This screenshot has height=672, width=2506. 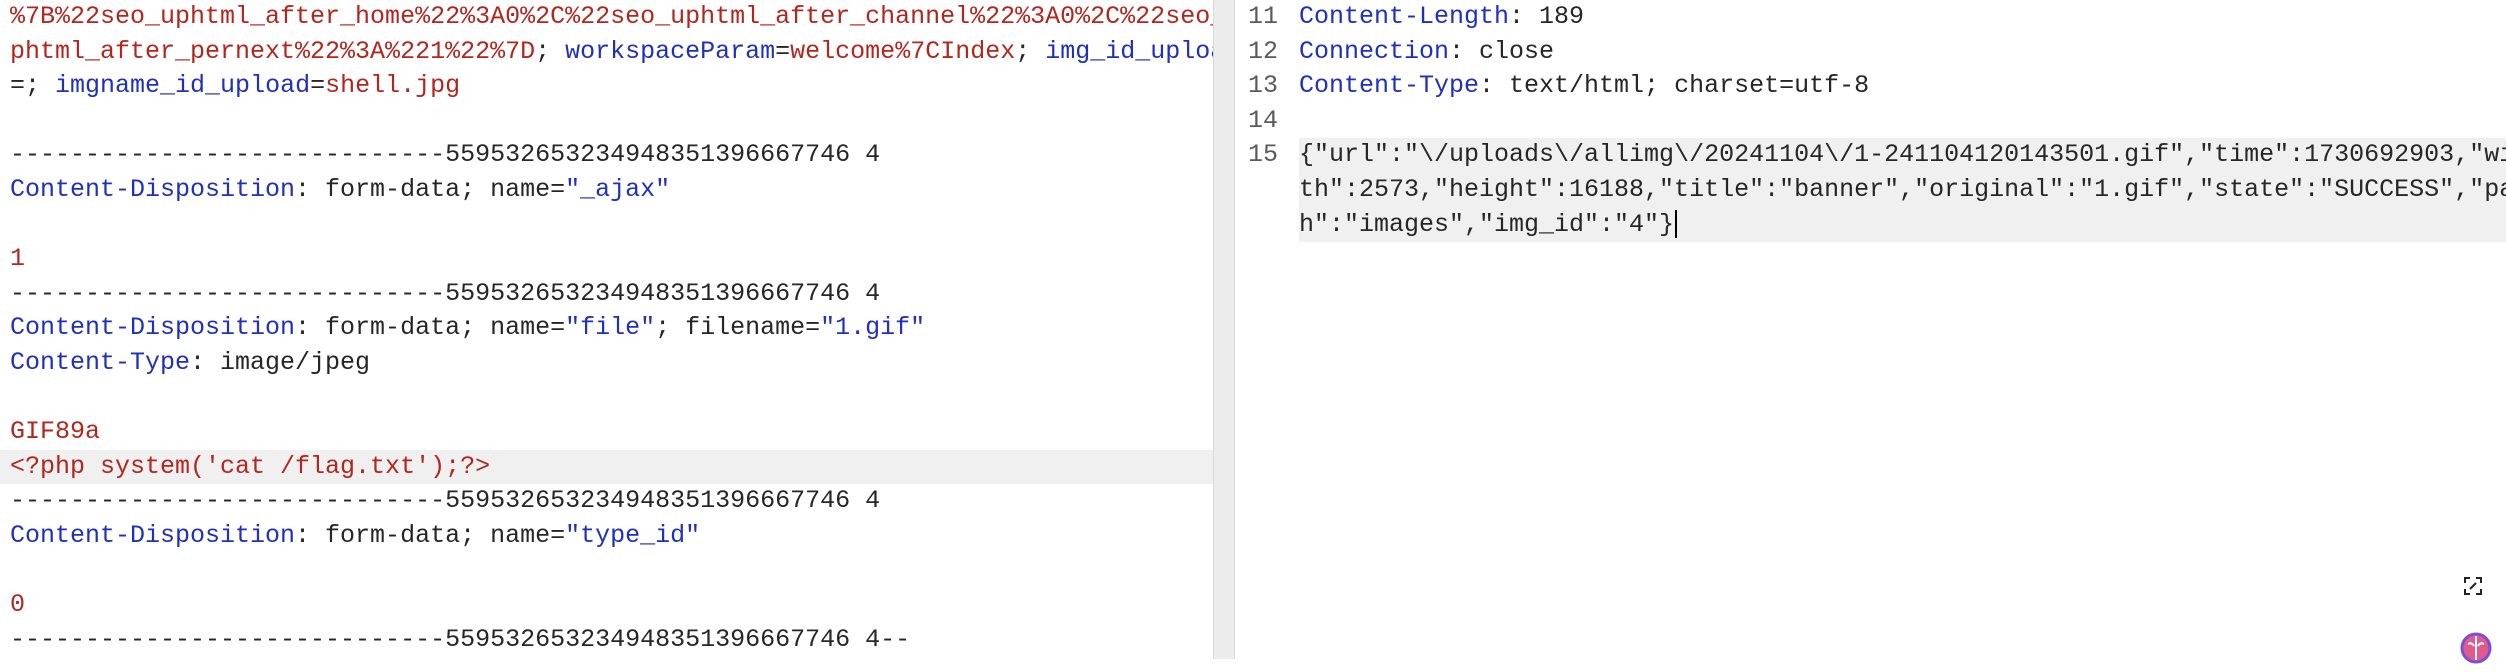 I want to click on line-number: 15, so click(x=1262, y=155).